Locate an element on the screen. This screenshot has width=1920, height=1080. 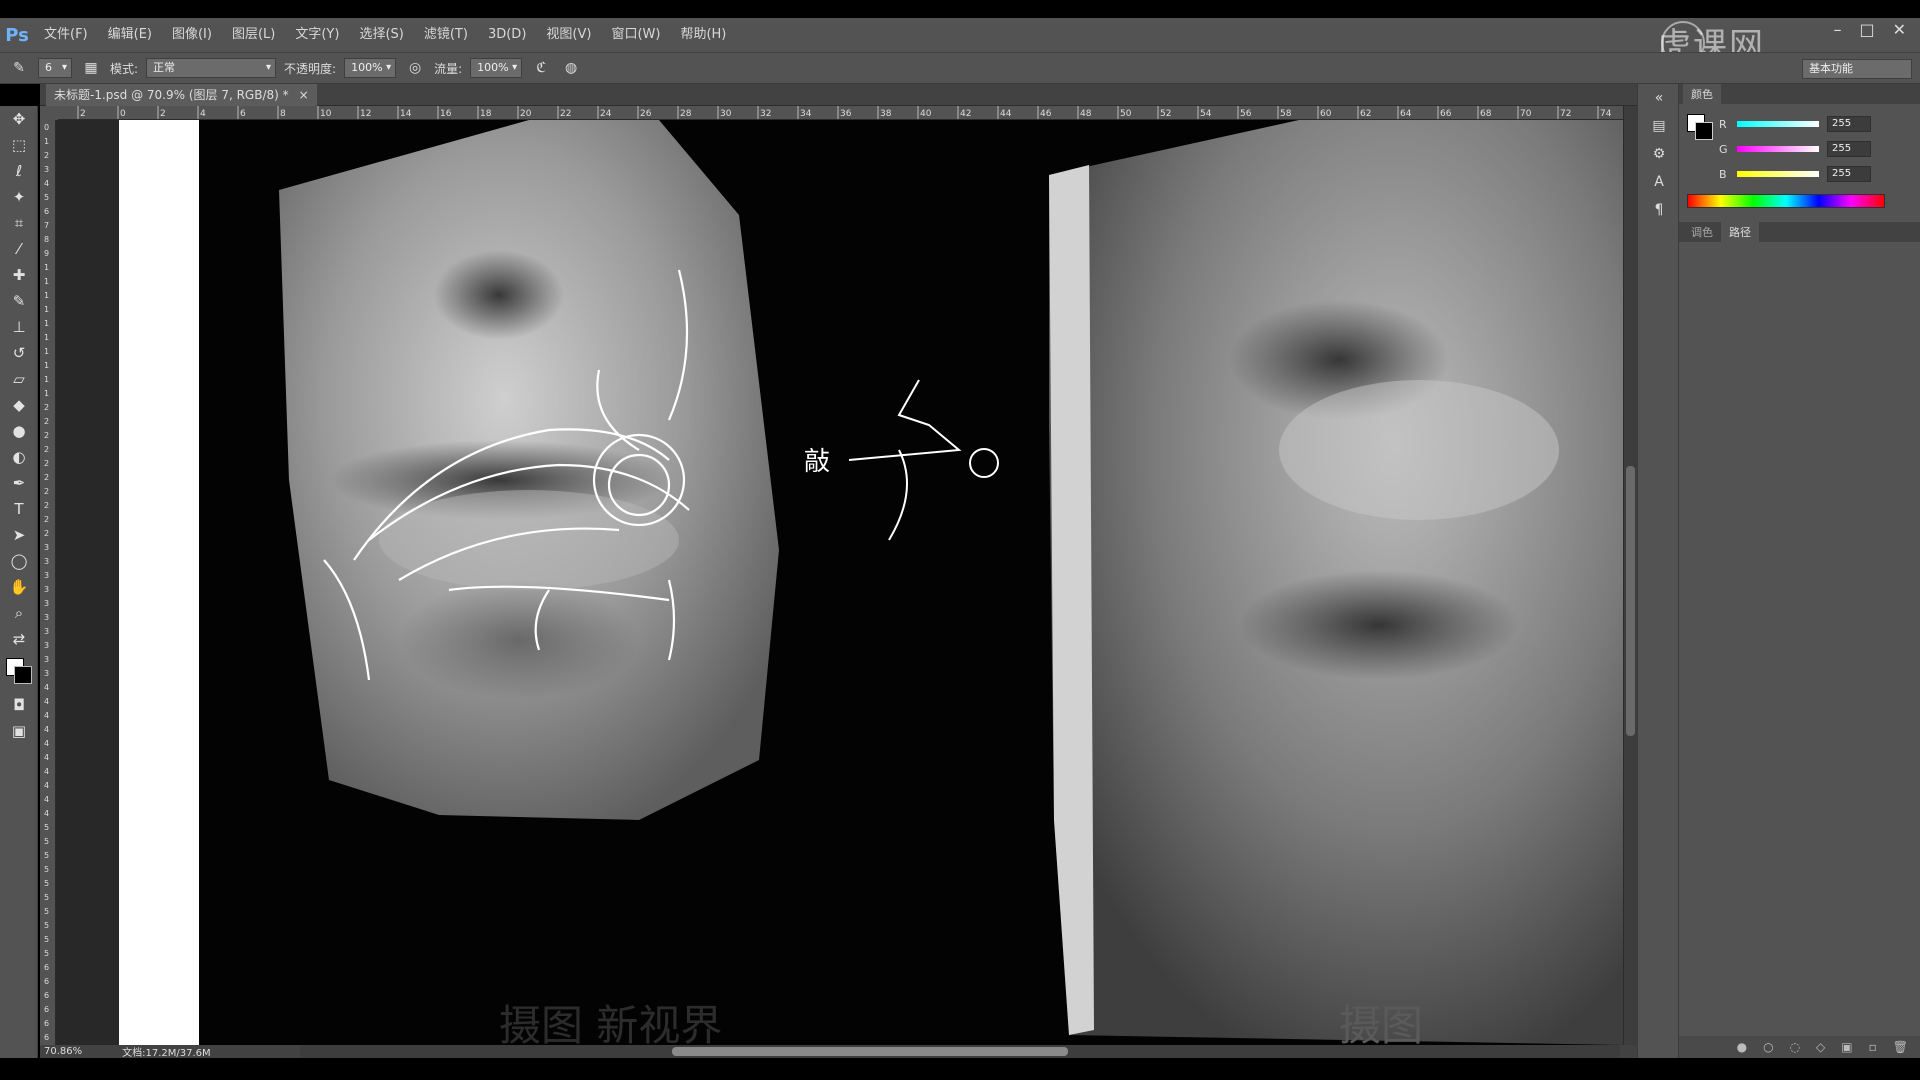
ruler-top-label: 8 is located at coordinates (283, 114).